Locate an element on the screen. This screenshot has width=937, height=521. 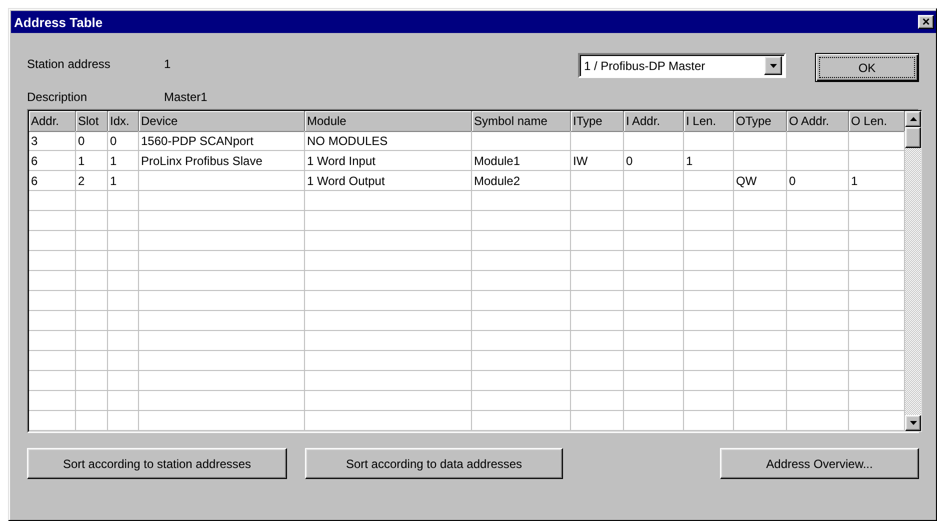
table-cell: Module2 is located at coordinates (521, 181).